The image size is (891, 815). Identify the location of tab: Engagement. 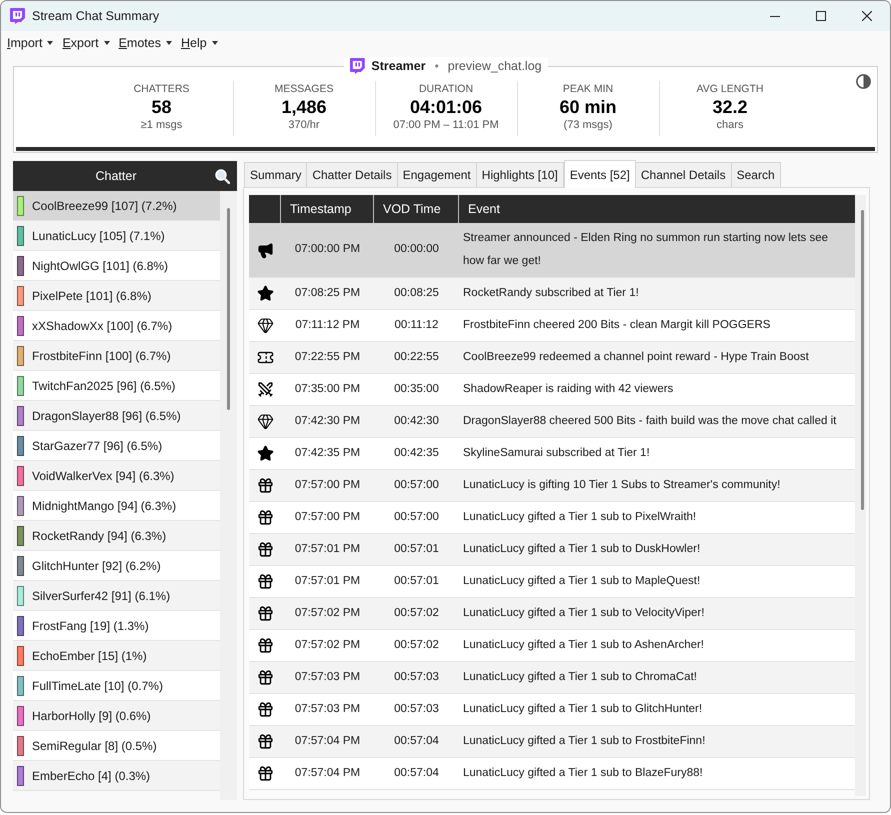
(436, 174).